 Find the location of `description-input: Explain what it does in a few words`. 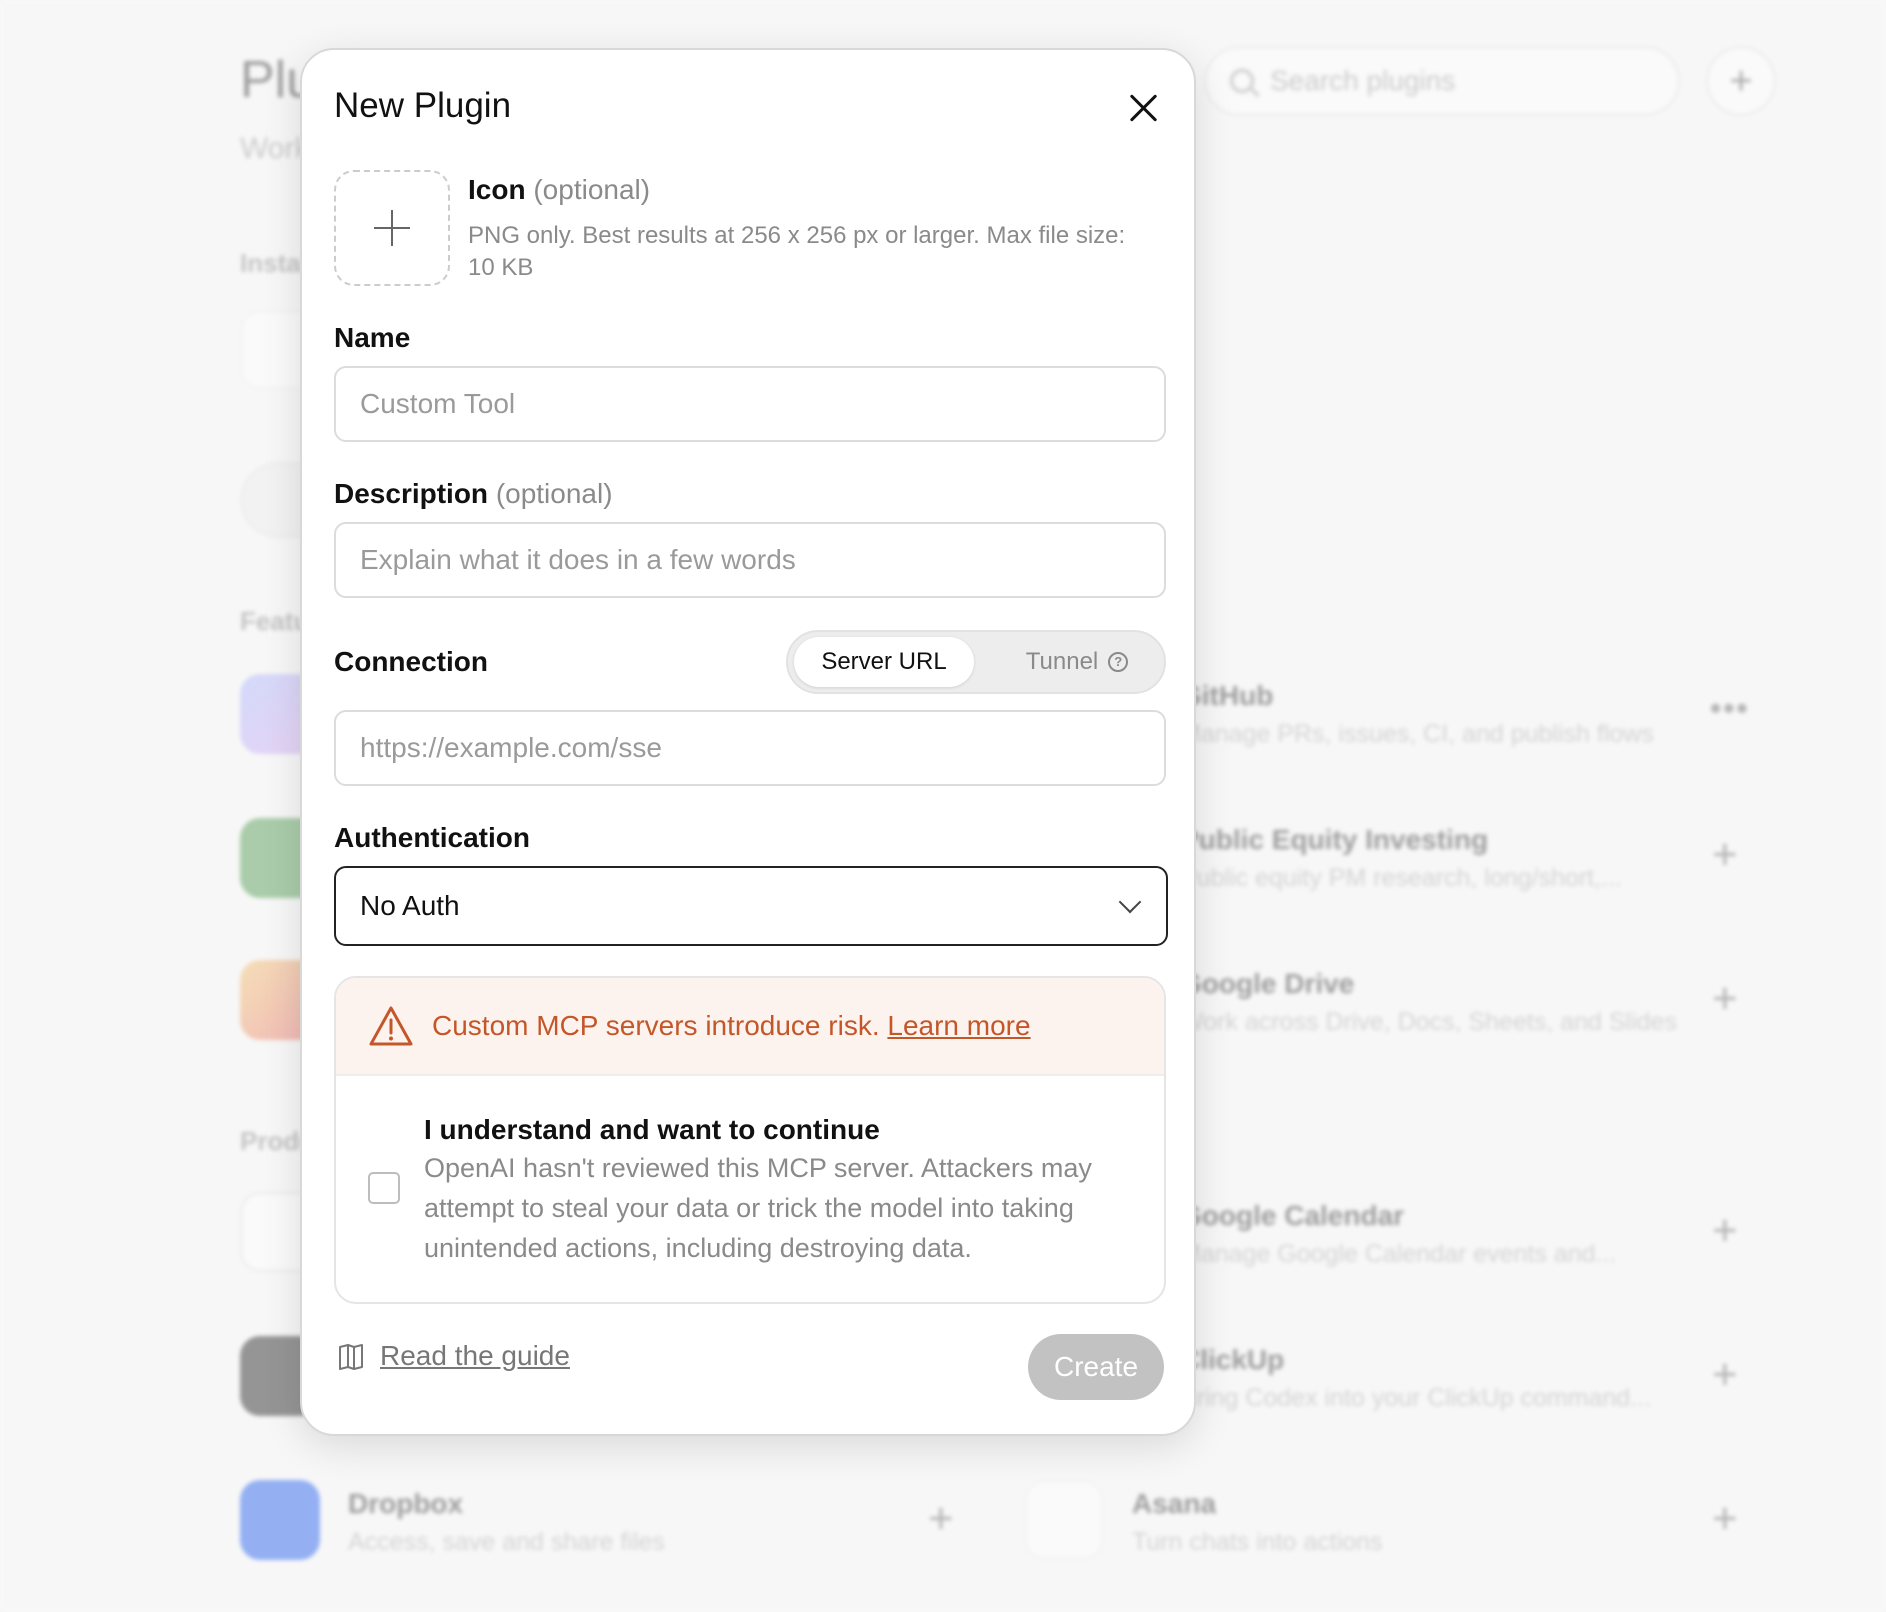

description-input: Explain what it does in a few words is located at coordinates (750, 560).